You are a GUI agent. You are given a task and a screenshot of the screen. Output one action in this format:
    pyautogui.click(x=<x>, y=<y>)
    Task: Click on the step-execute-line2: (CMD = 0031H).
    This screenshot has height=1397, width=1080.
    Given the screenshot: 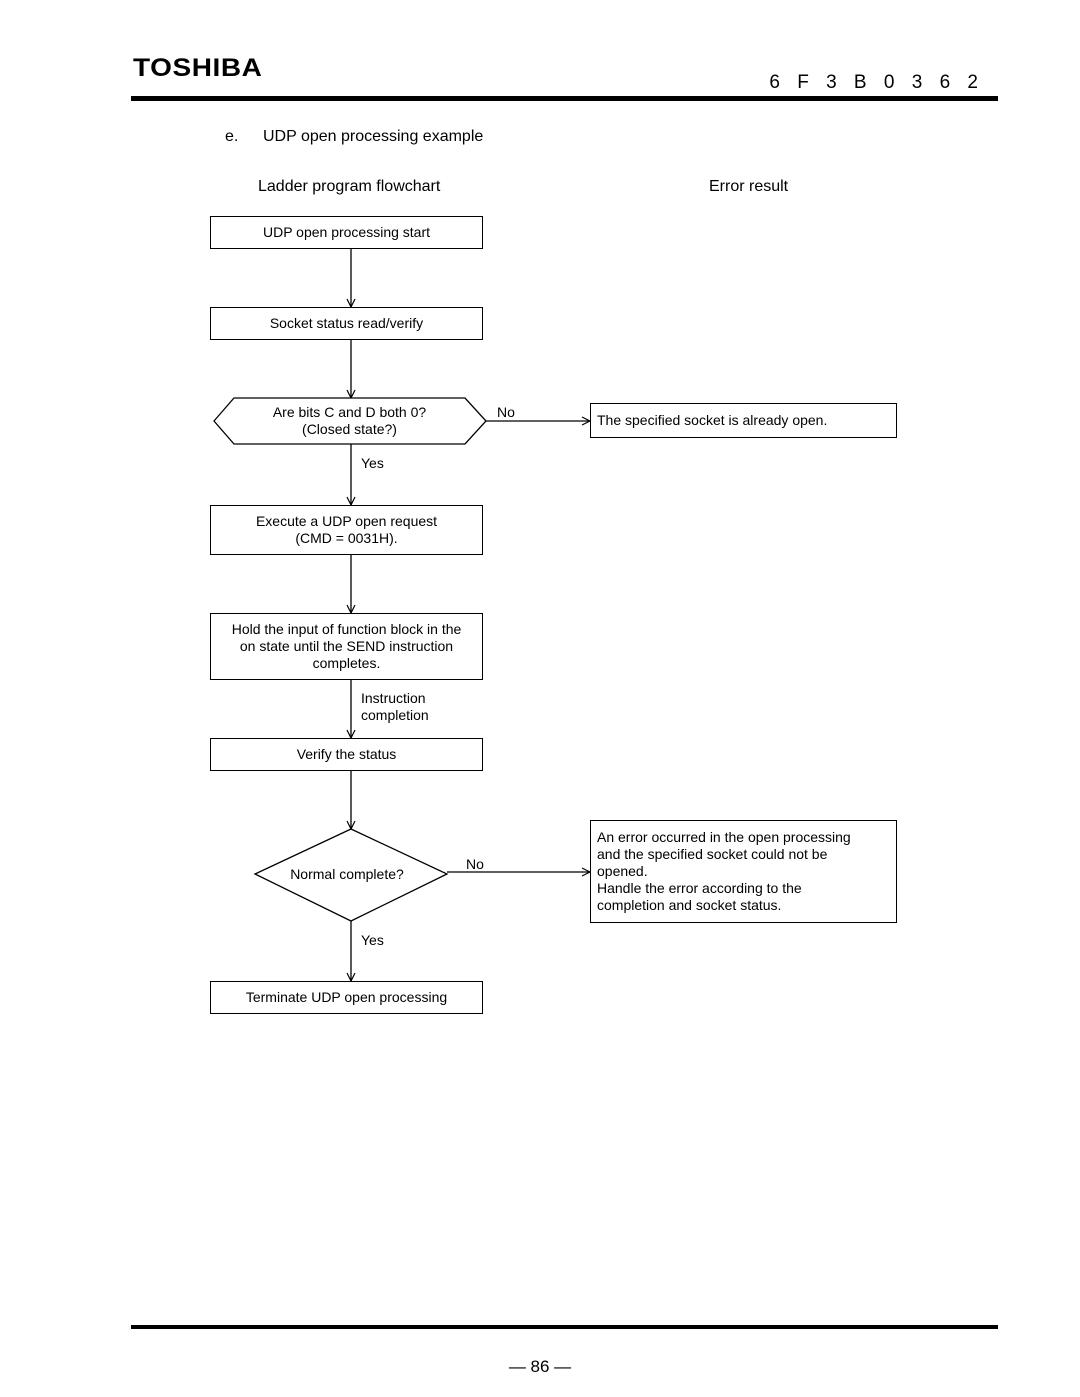 What is the action you would take?
    pyautogui.click(x=346, y=538)
    